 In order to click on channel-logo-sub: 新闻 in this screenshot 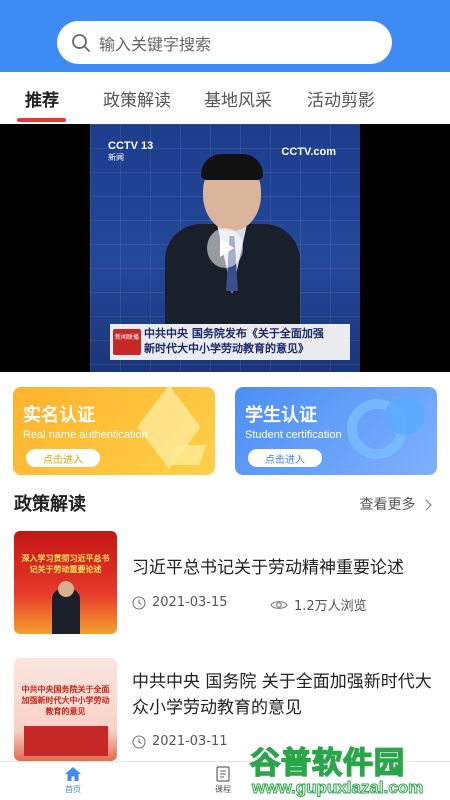, I will do `click(116, 157)`.